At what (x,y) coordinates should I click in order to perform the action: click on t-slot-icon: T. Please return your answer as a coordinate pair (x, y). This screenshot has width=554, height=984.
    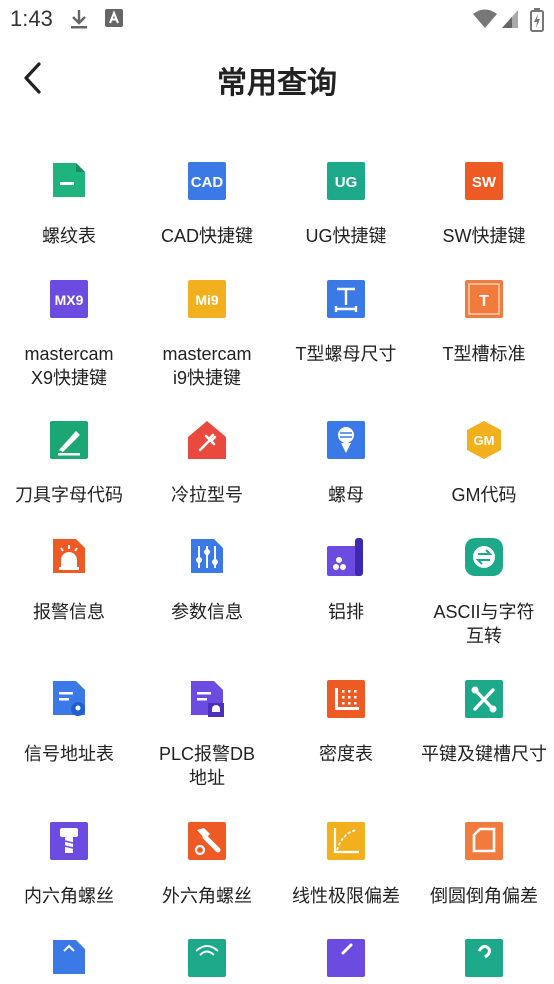
    Looking at the image, I should click on (484, 298).